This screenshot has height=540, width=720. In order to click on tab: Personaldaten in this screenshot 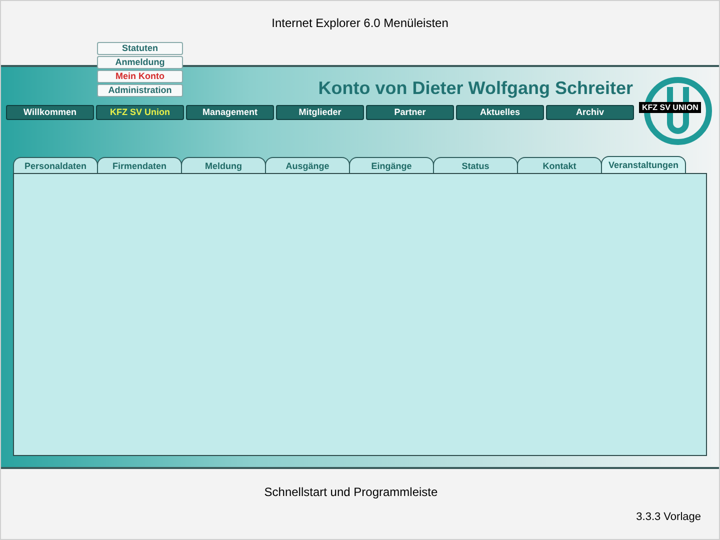, I will do `click(55, 165)`.